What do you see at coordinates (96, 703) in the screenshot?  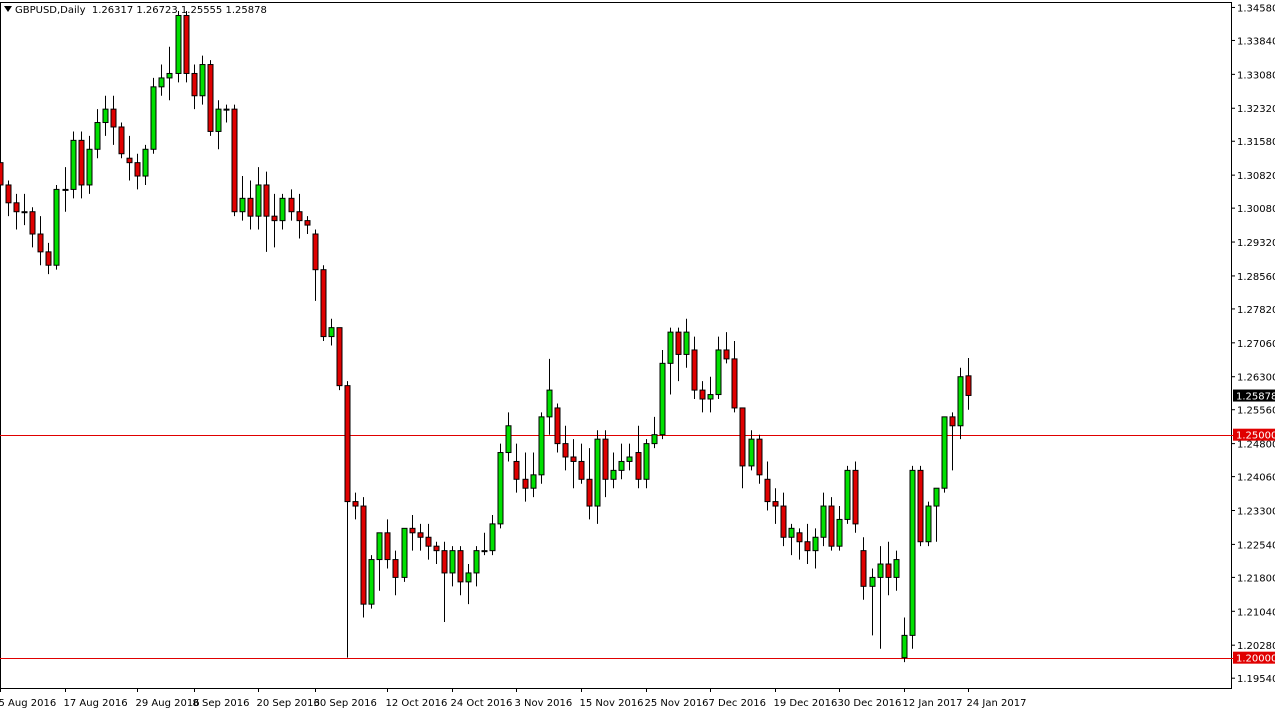 I see `x-tick-label: 17 Aug 2016` at bounding box center [96, 703].